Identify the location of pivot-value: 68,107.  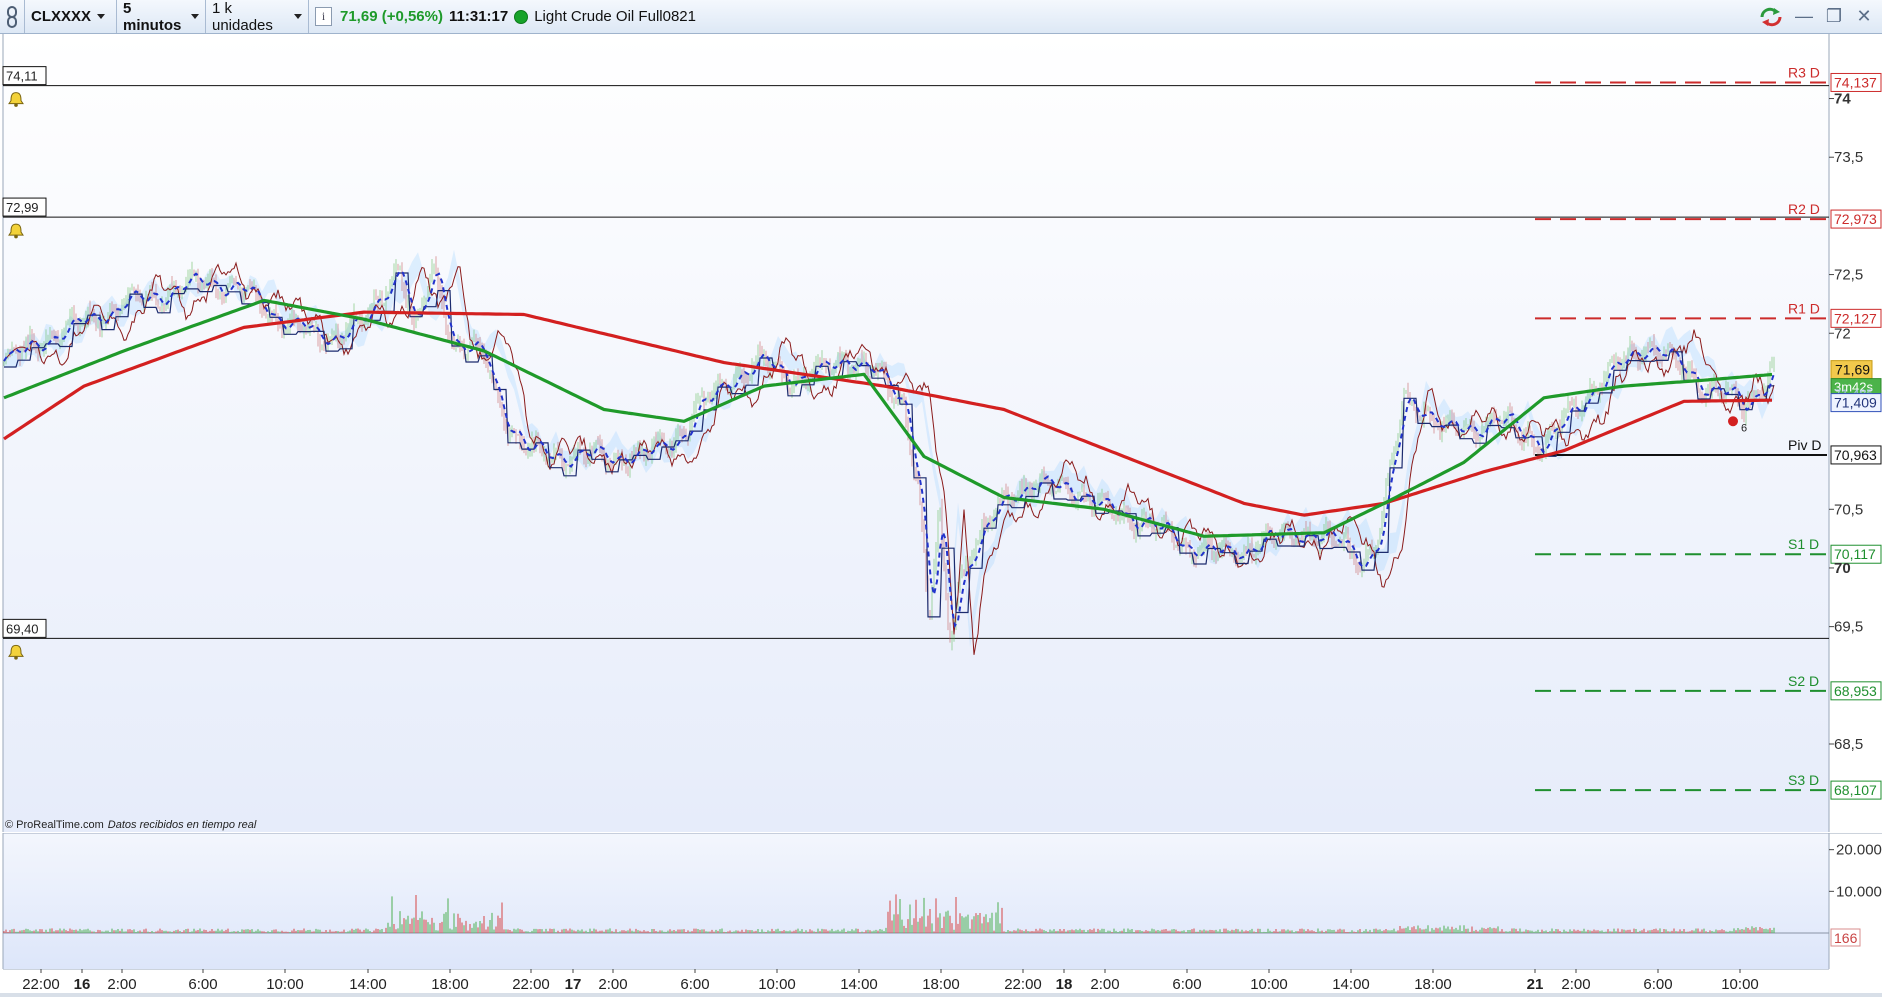
(1855, 790).